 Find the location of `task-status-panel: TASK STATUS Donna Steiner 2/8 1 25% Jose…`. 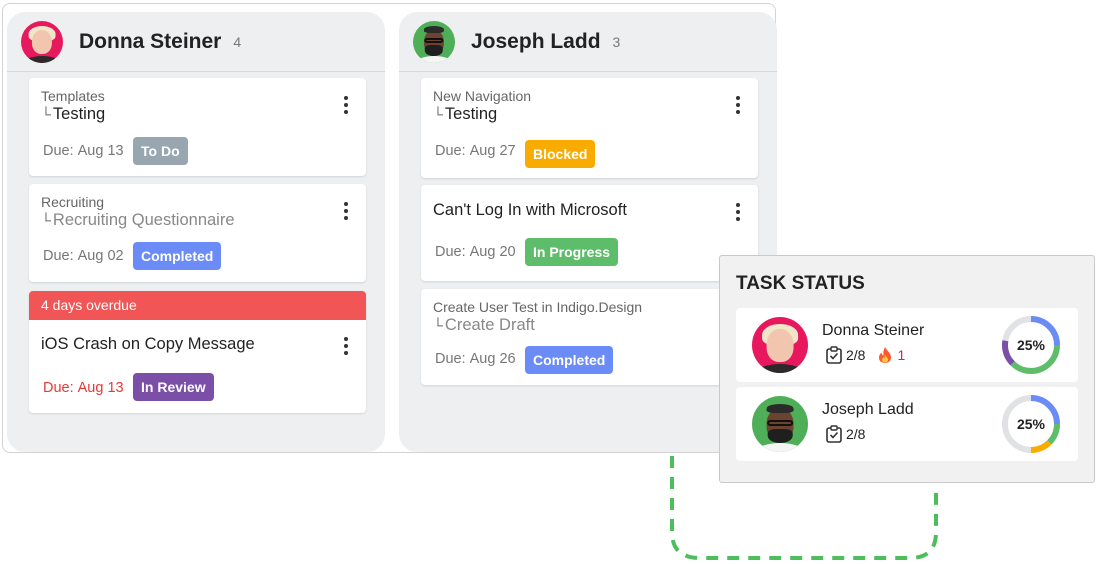

task-status-panel: TASK STATUS Donna Steiner 2/8 1 25% Jose… is located at coordinates (907, 369).